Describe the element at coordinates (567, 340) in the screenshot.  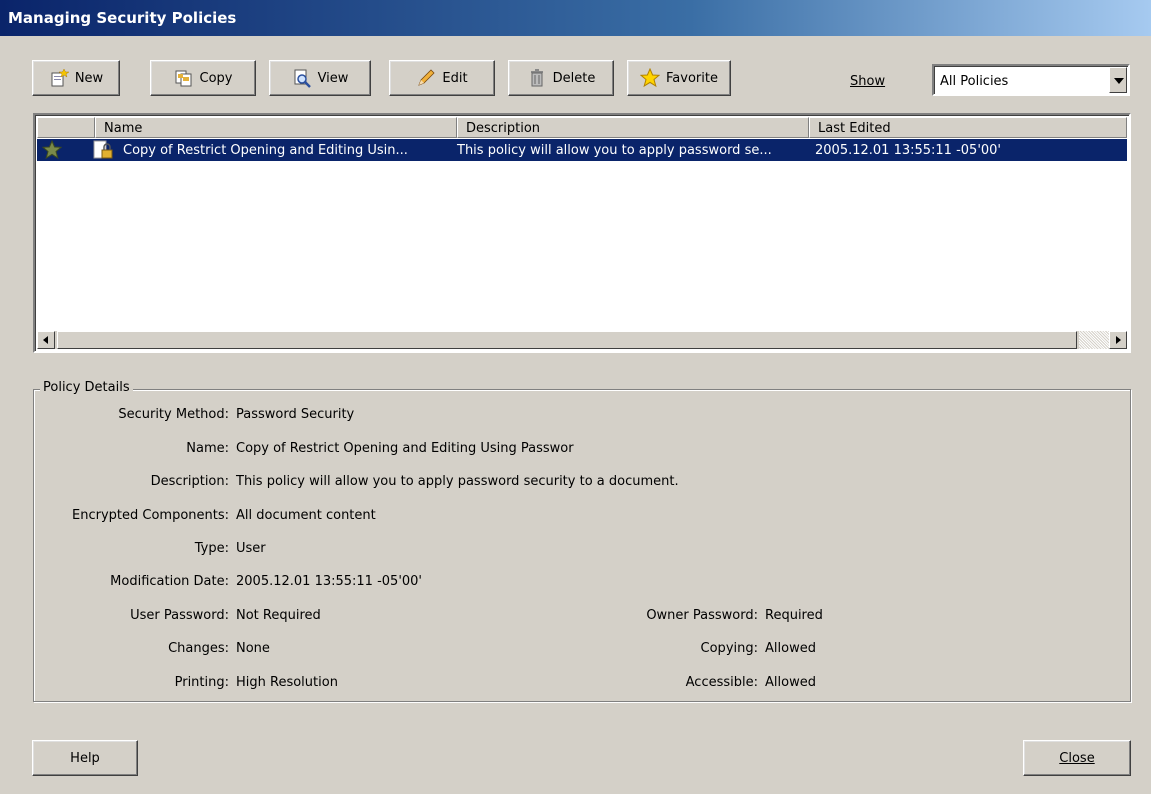
I see `scroll-thumb` at that location.